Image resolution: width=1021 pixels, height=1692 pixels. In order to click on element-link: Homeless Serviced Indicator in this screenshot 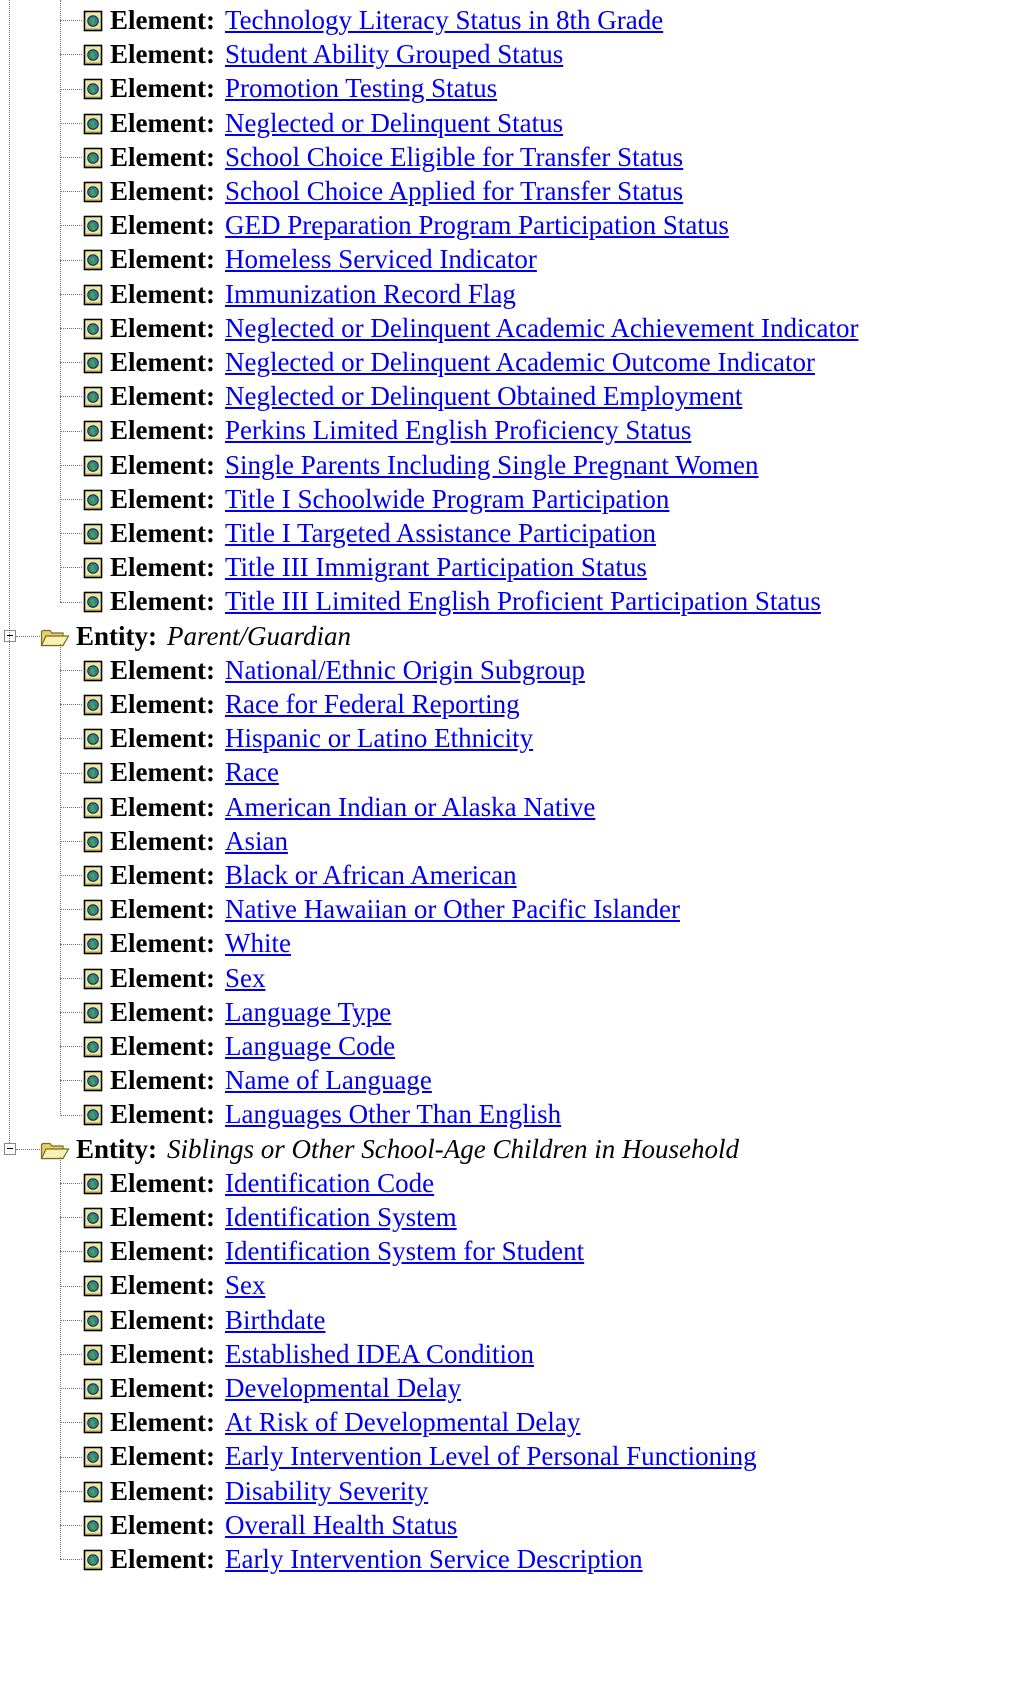, I will do `click(381, 259)`.